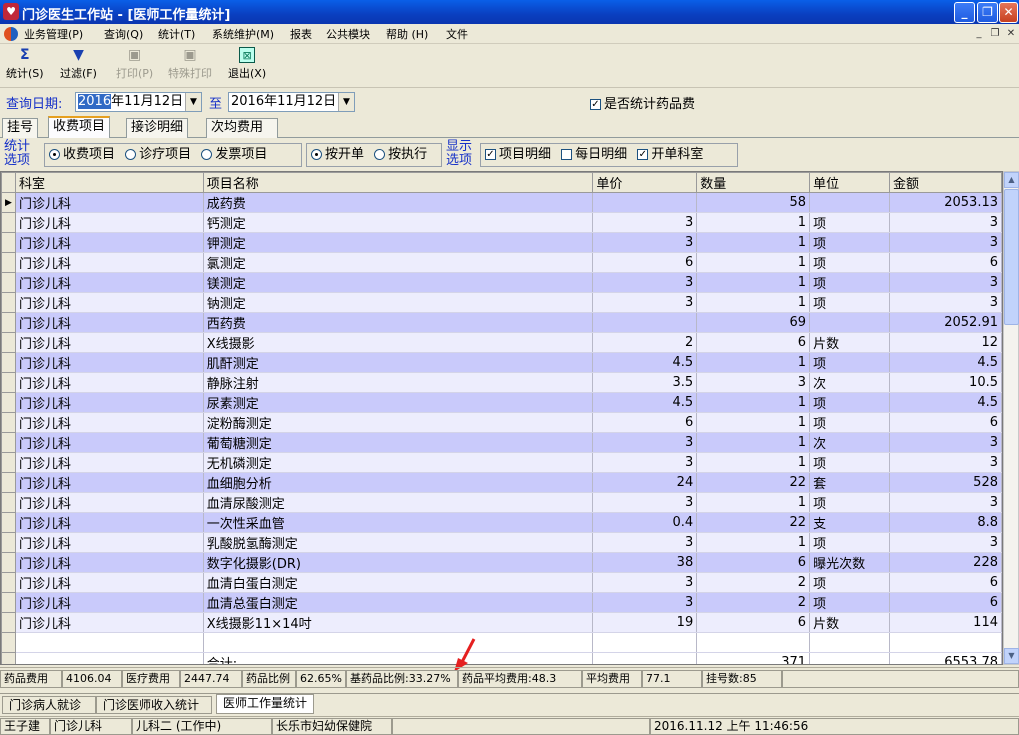  What do you see at coordinates (850, 322) in the screenshot?
I see `cell-unit` at bounding box center [850, 322].